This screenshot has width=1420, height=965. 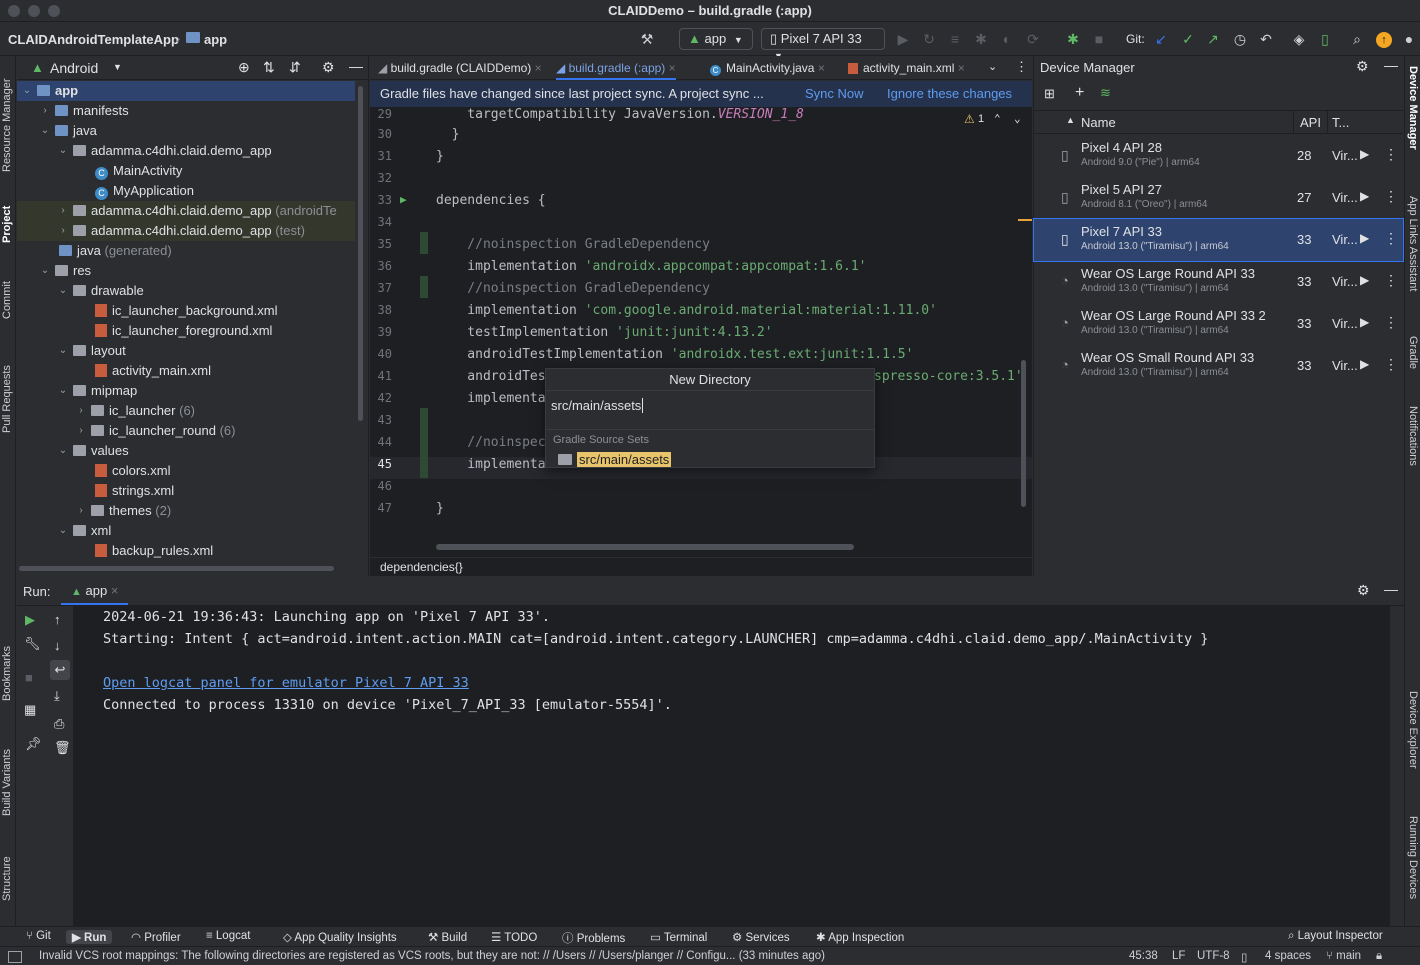 What do you see at coordinates (761, 937) in the screenshot?
I see `services-tool-button: ⚙ Services` at bounding box center [761, 937].